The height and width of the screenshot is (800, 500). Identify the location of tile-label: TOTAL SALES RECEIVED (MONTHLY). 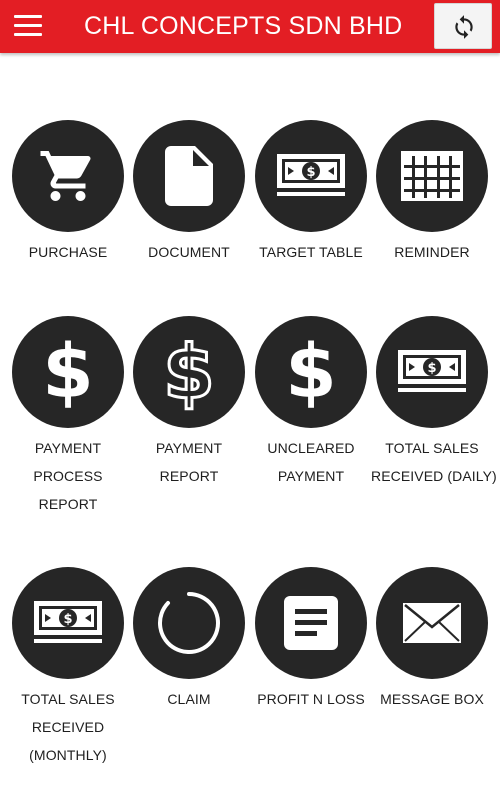
(68, 727).